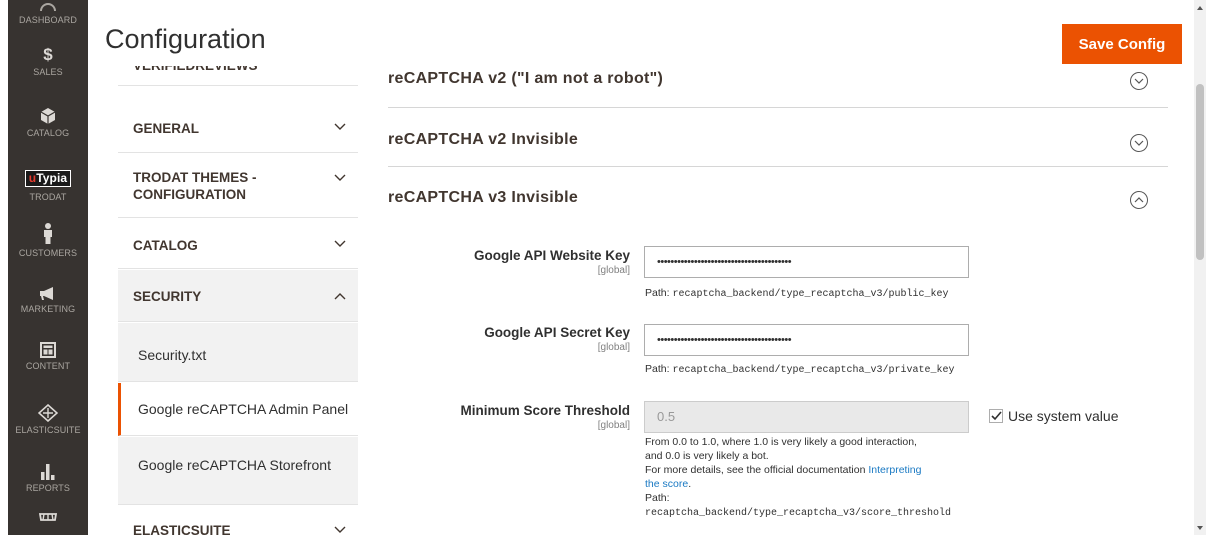 The width and height of the screenshot is (1206, 535). I want to click on tab-label: CATALOG, so click(165, 245).